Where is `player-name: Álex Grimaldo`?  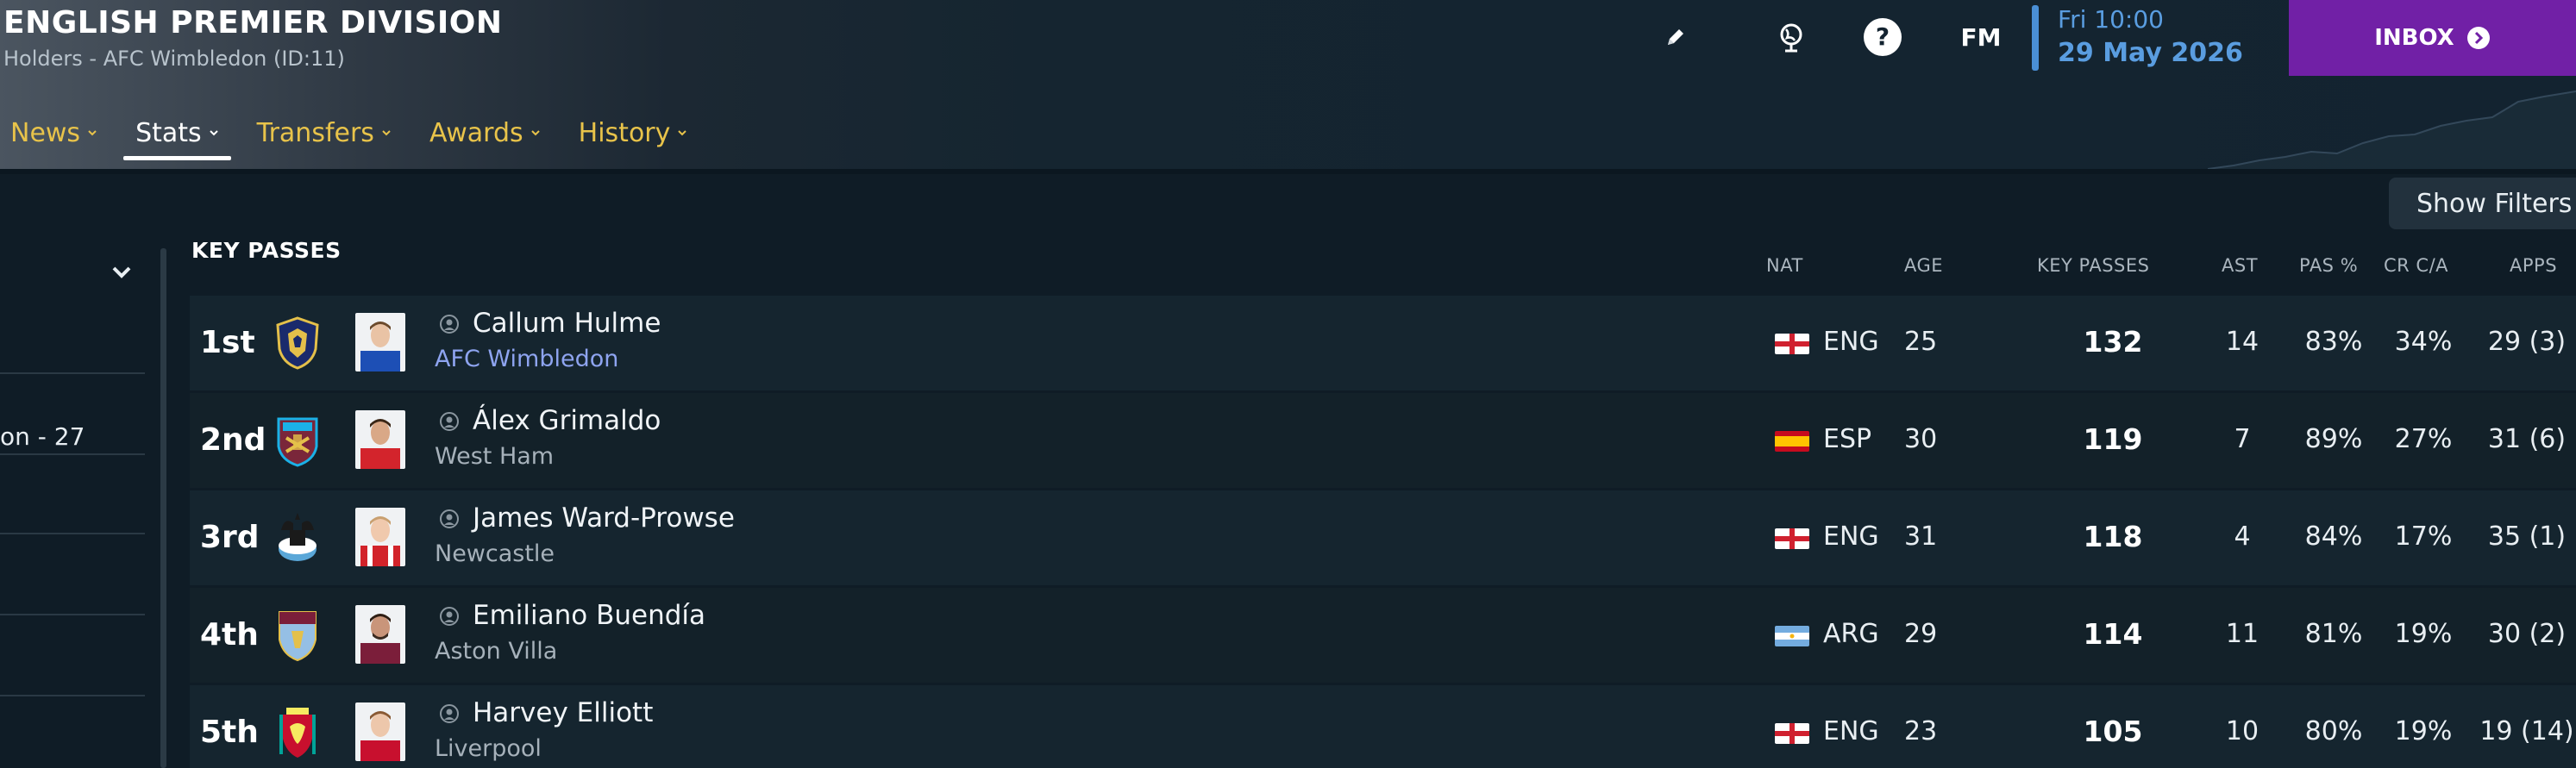 player-name: Álex Grimaldo is located at coordinates (567, 420).